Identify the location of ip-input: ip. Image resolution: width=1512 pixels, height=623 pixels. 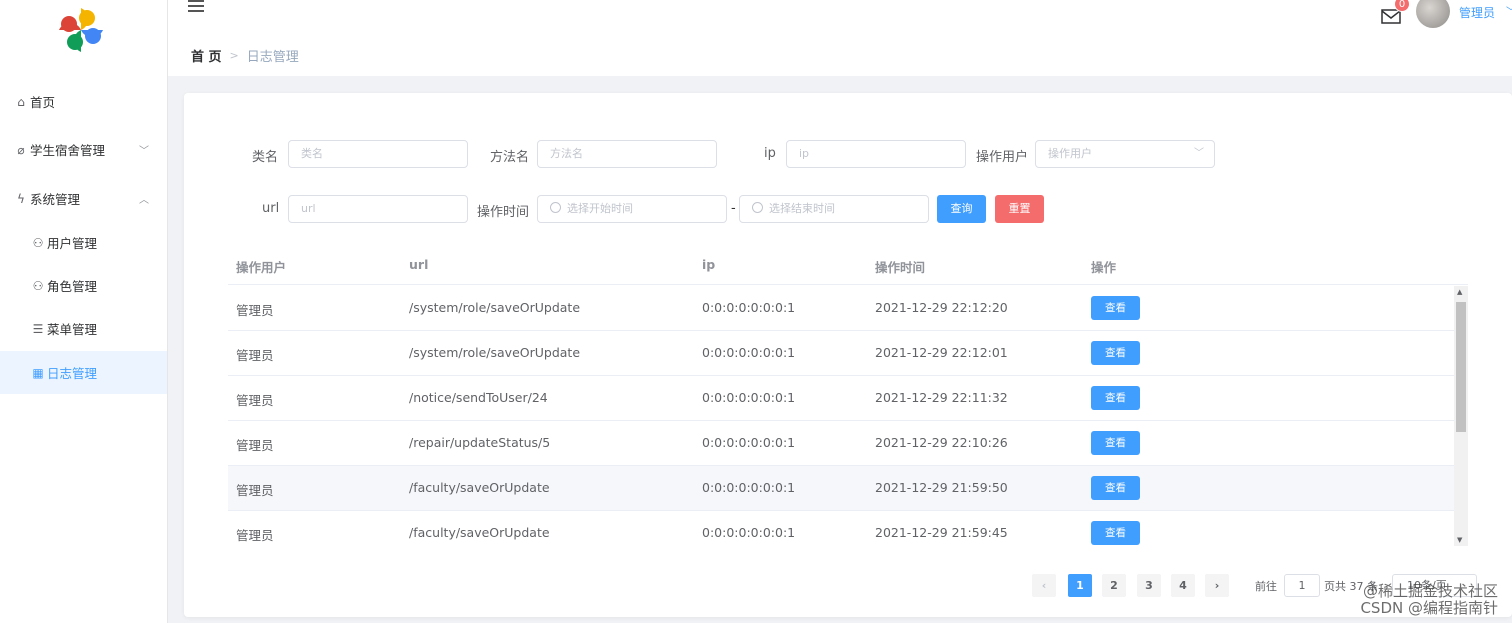
(876, 154).